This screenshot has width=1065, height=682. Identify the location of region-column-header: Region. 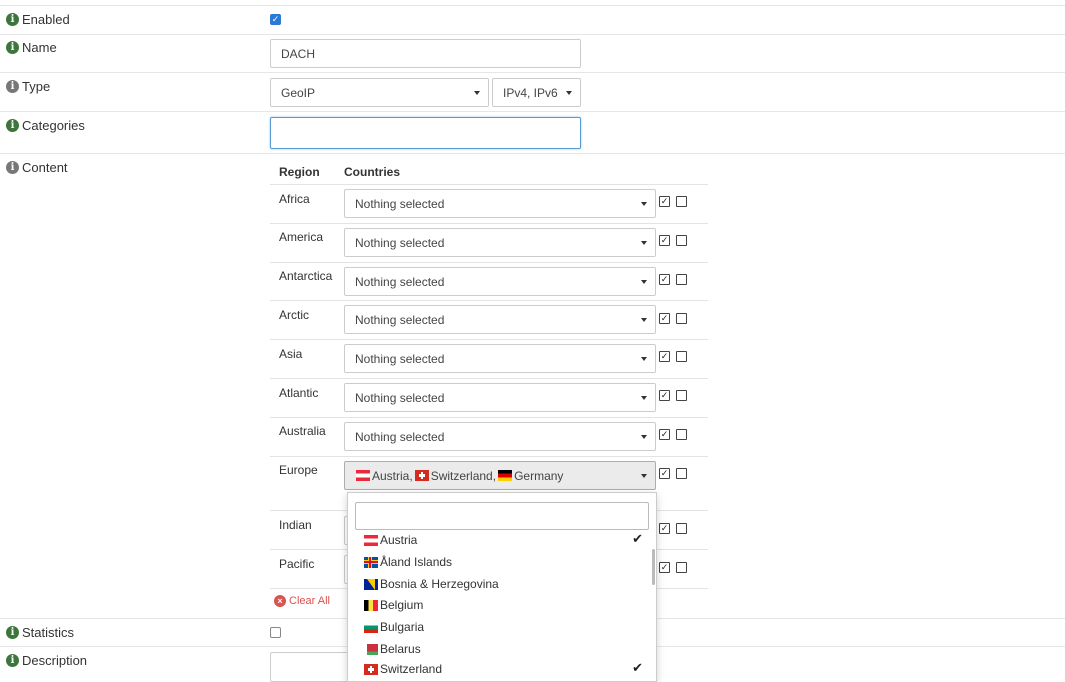
(299, 172).